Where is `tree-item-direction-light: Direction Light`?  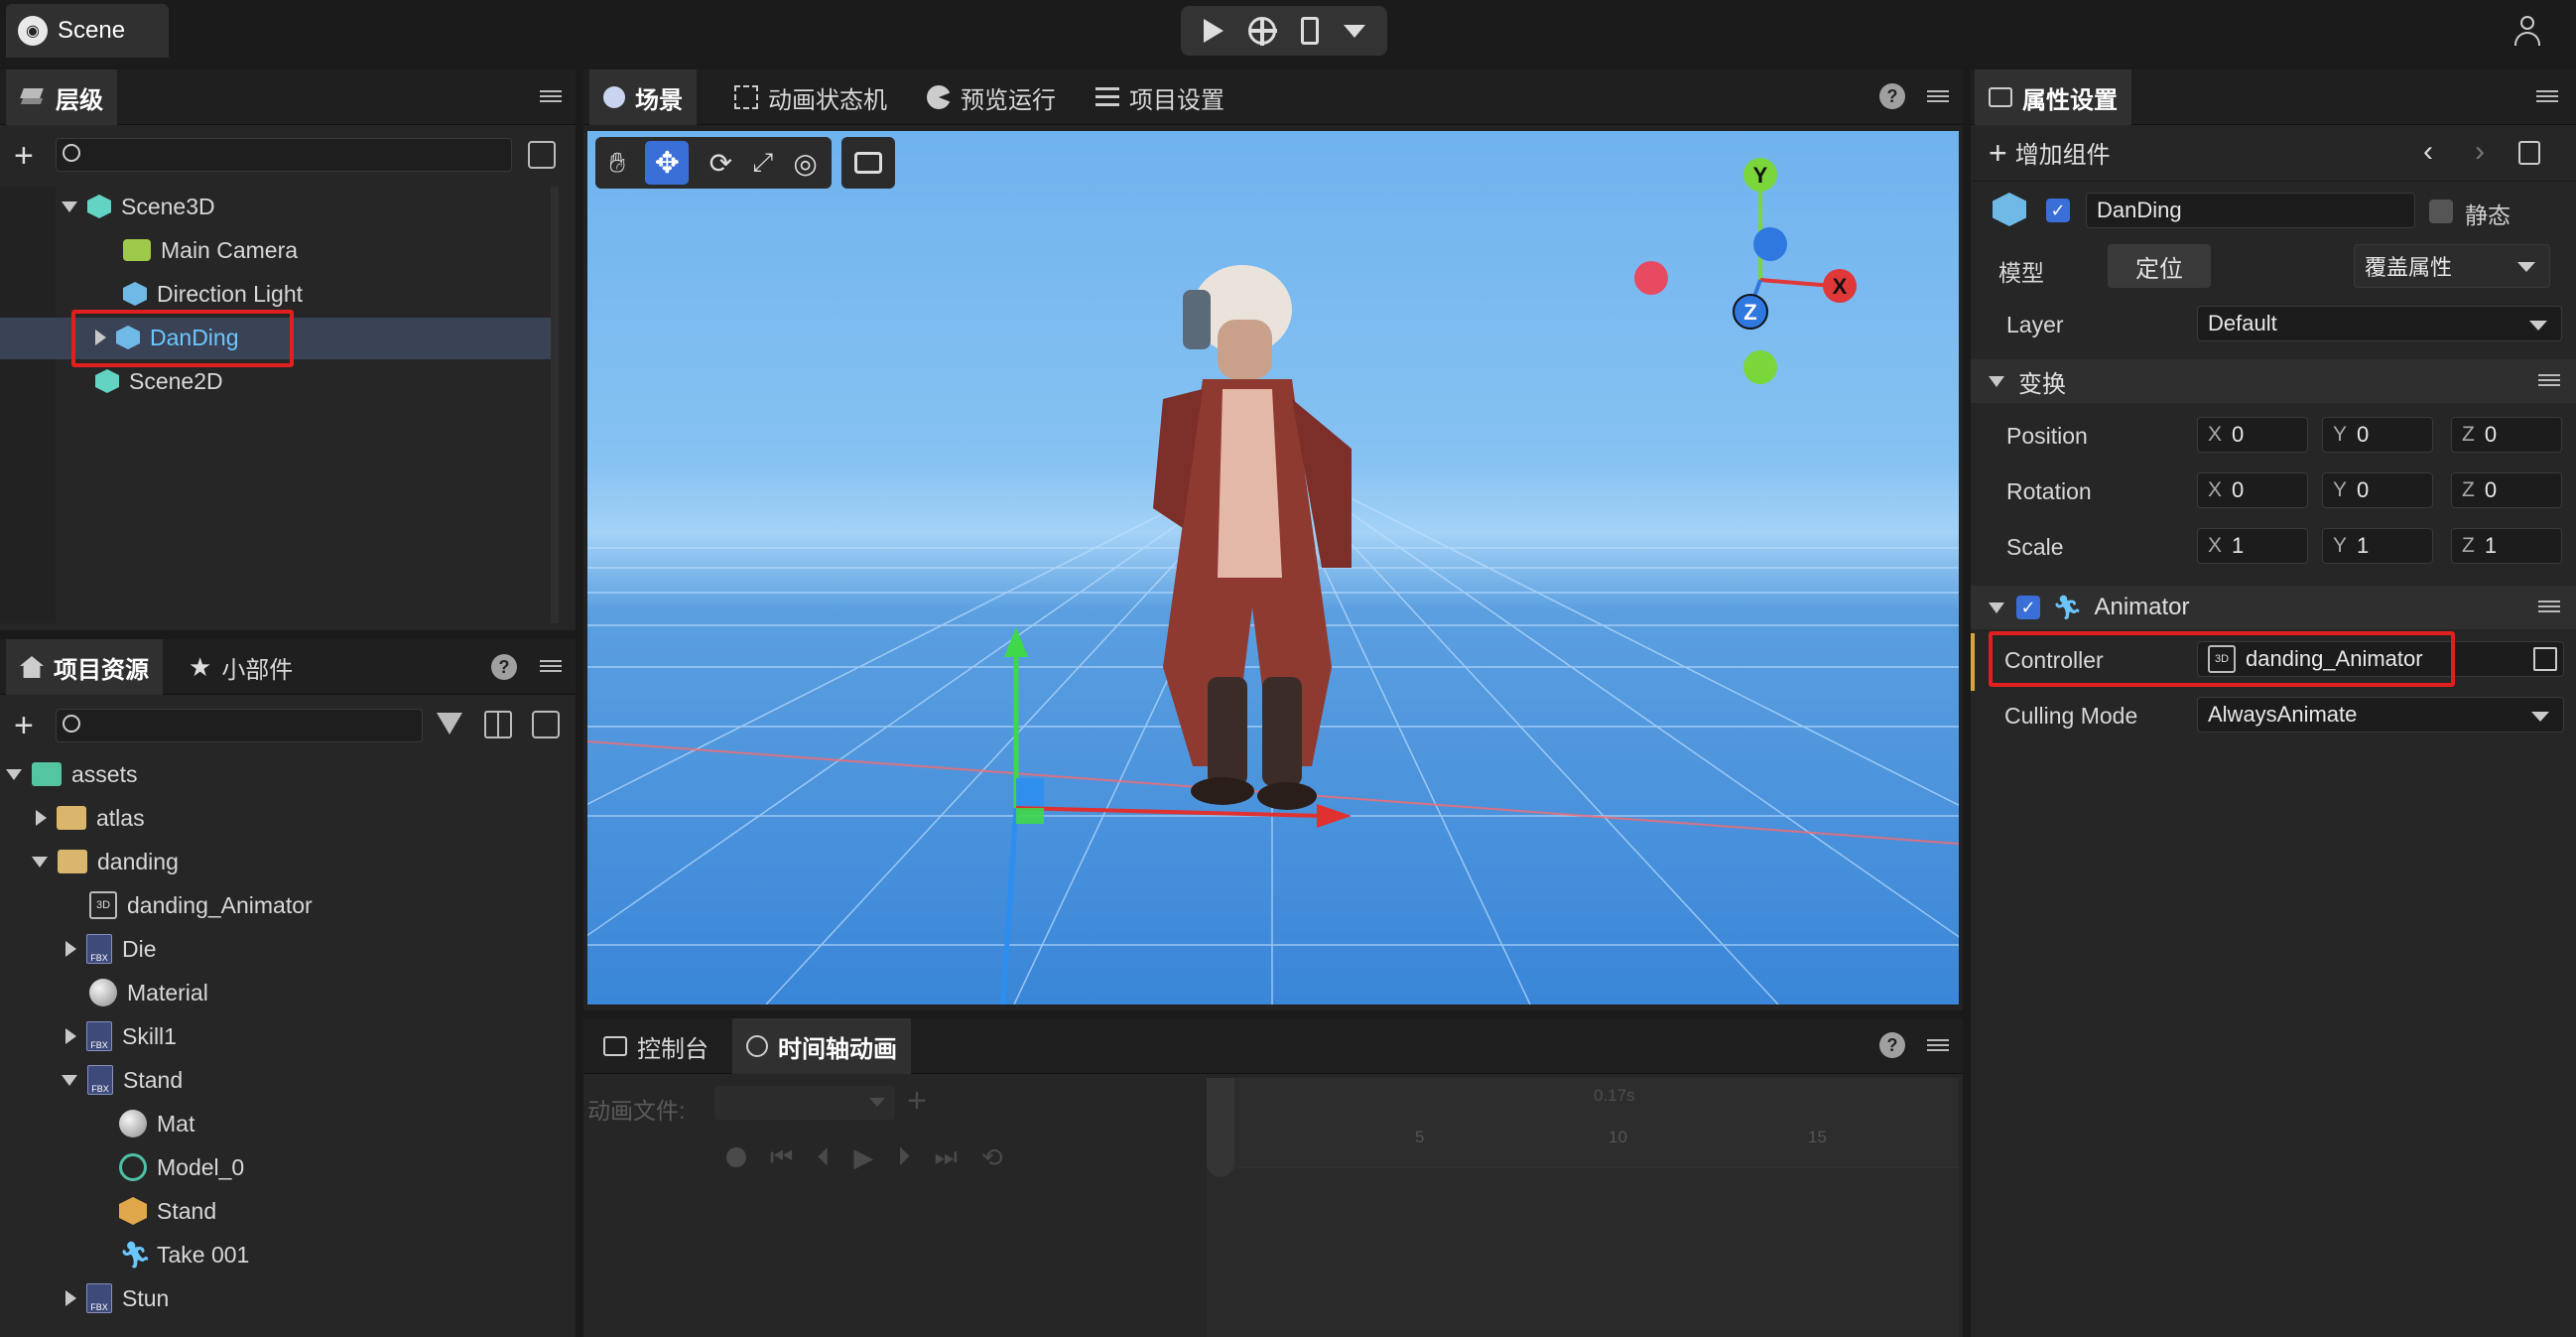
tree-item-direction-light: Direction Light is located at coordinates (213, 294).